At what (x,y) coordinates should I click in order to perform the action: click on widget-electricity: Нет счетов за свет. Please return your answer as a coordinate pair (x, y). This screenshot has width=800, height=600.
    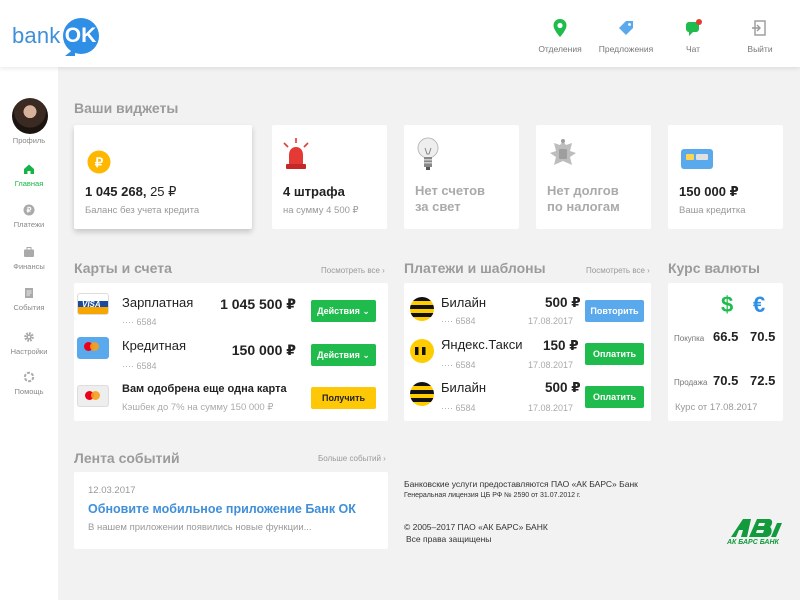
    Looking at the image, I should click on (461, 177).